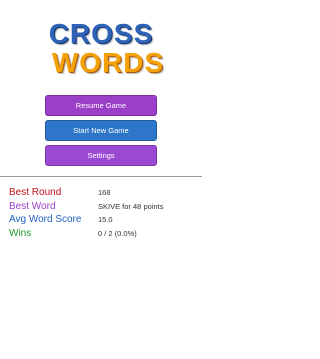 Image resolution: width=320 pixels, height=359 pixels. What do you see at coordinates (108, 62) in the screenshot?
I see `logo-words-text: WORDS` at bounding box center [108, 62].